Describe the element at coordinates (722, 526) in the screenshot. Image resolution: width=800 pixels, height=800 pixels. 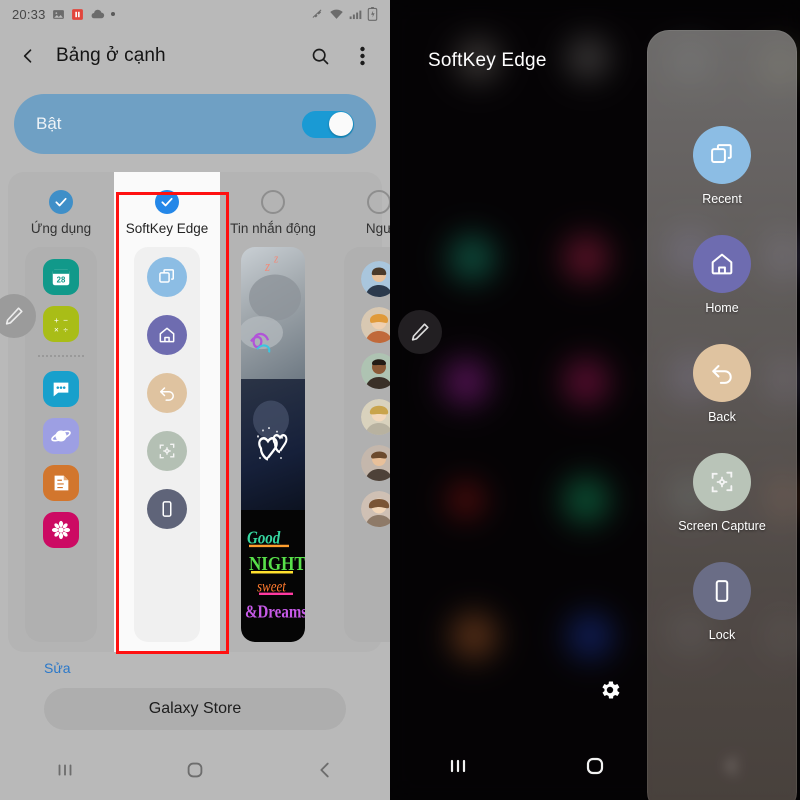
I see `edge-label-screen-capture: Screen Capture` at that location.